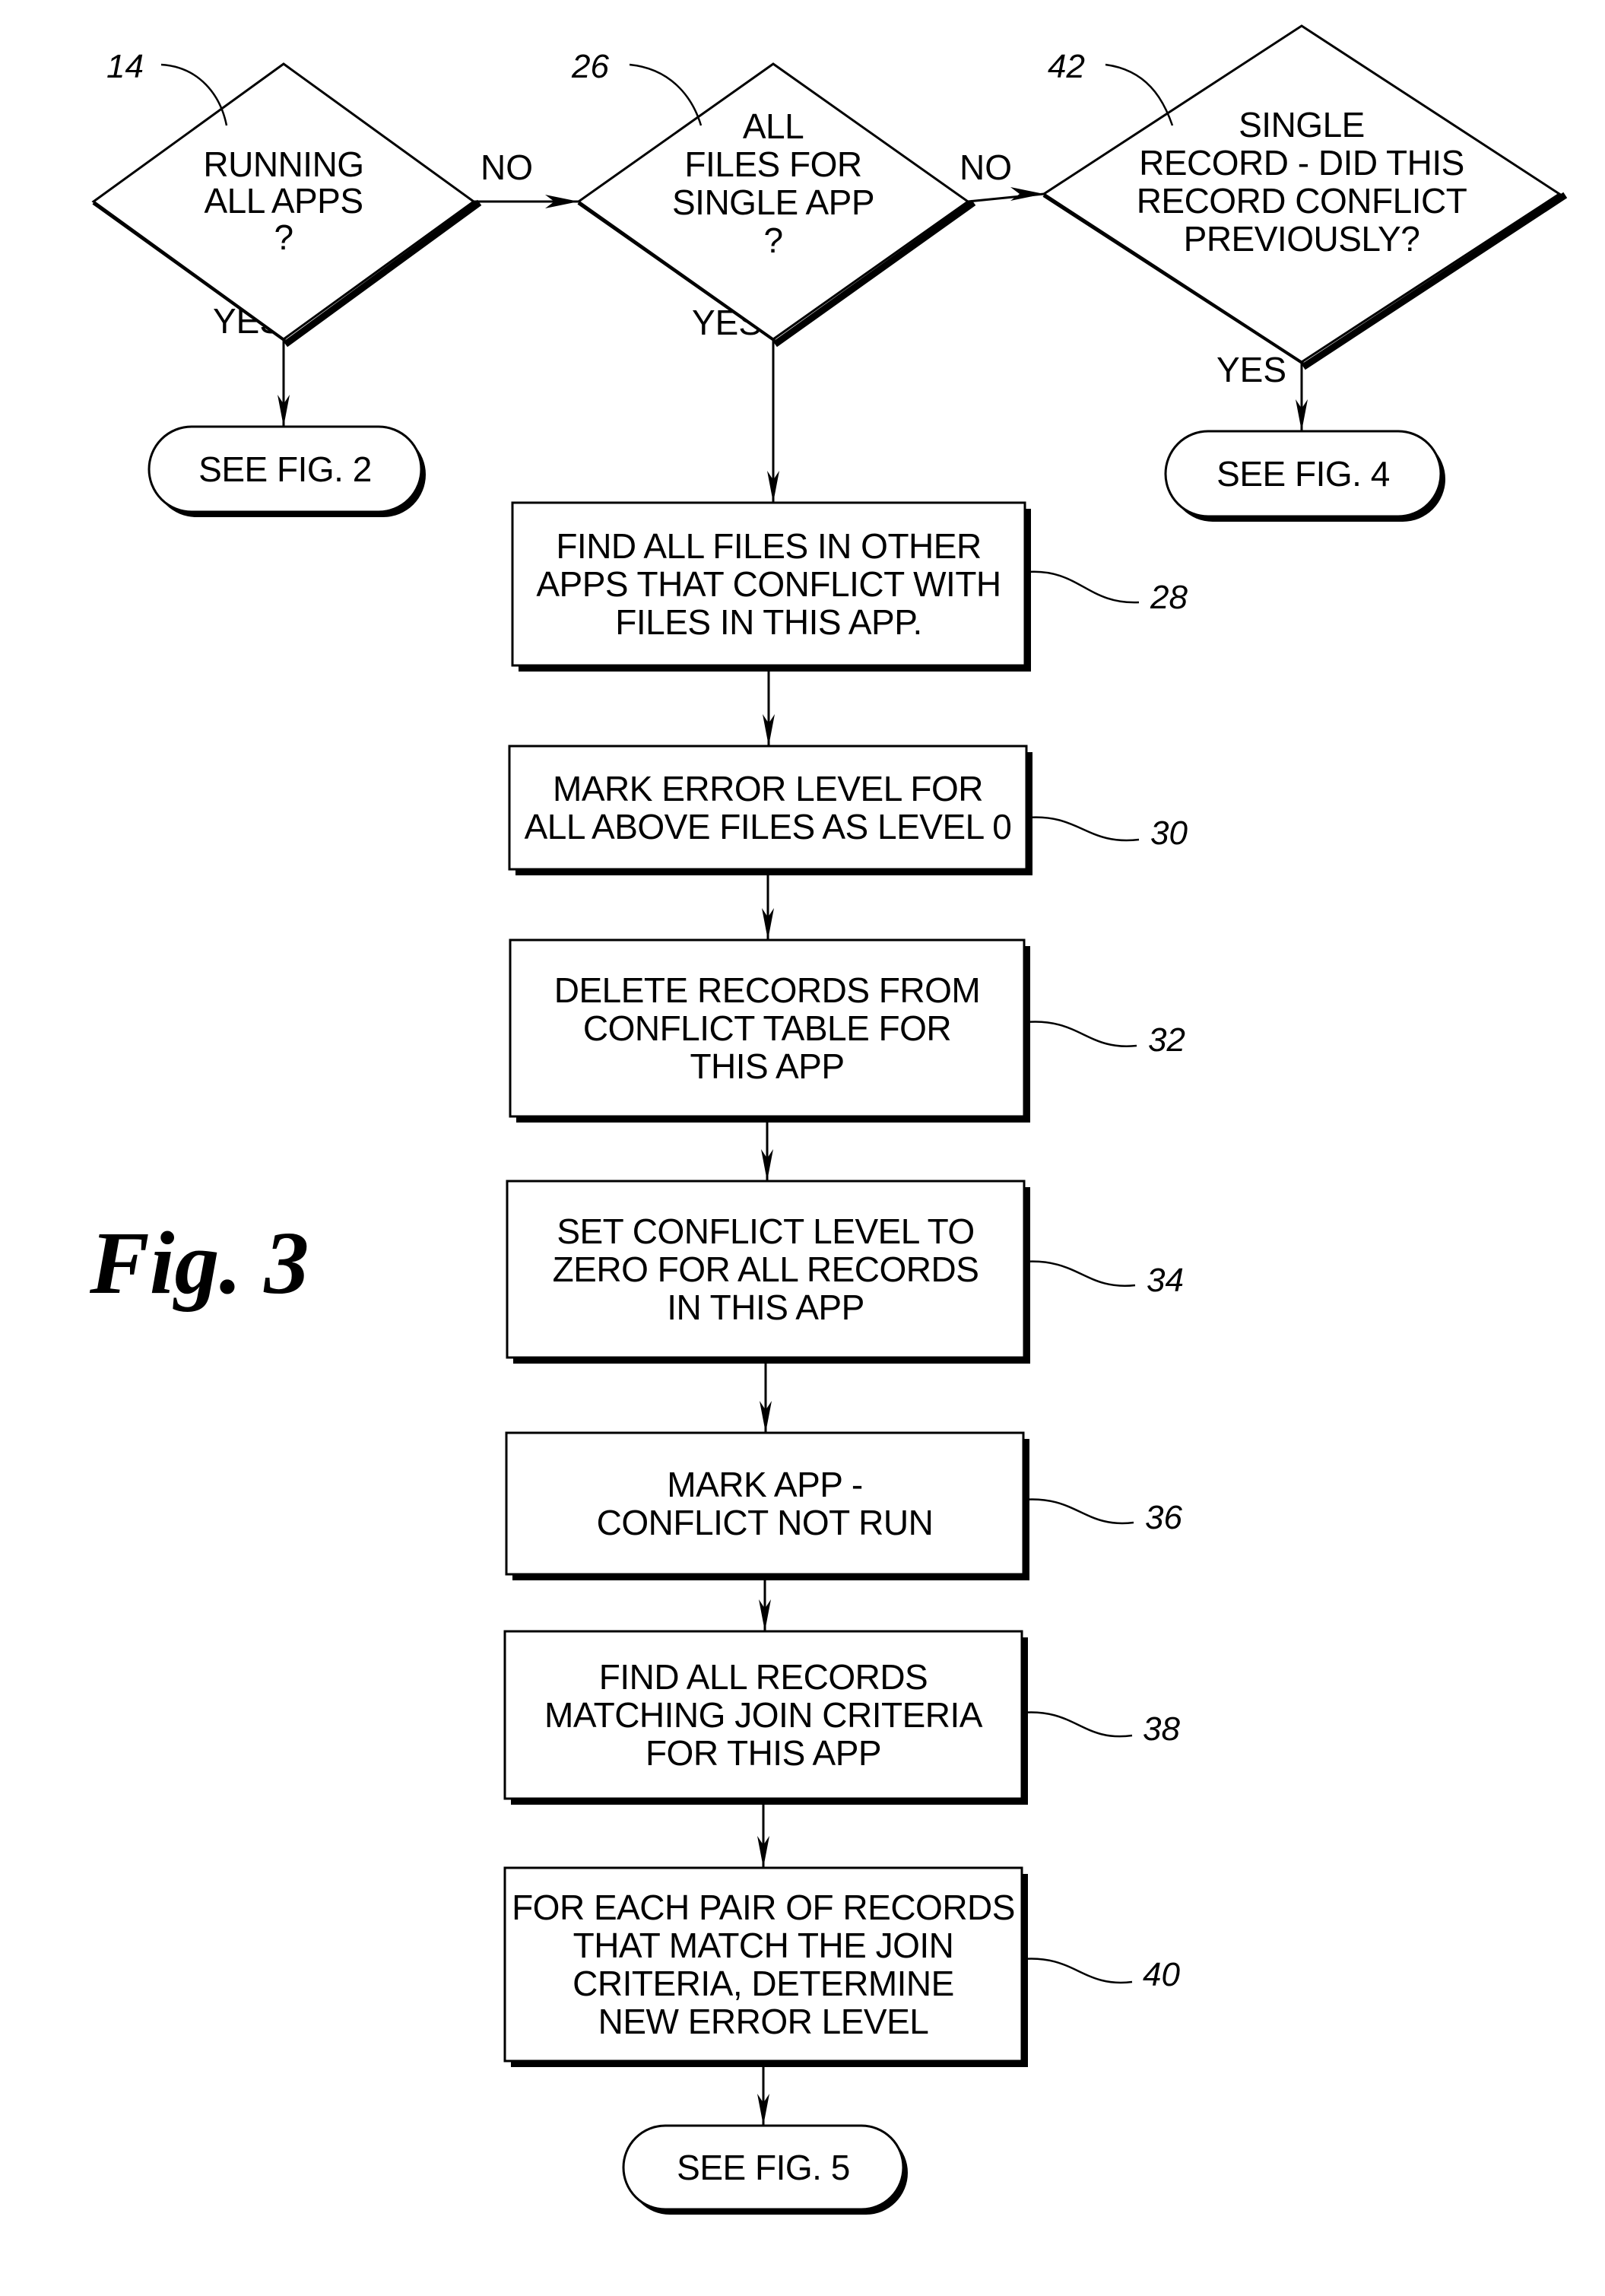 The width and height of the screenshot is (1605, 2296). What do you see at coordinates (125, 67) in the screenshot?
I see `reference-numeral: 14` at bounding box center [125, 67].